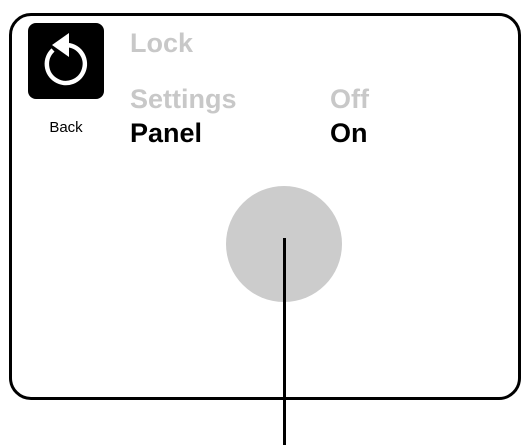 The height and width of the screenshot is (445, 530). Describe the element at coordinates (280, 100) in the screenshot. I see `menu-row-settings: Settings Off` at that location.